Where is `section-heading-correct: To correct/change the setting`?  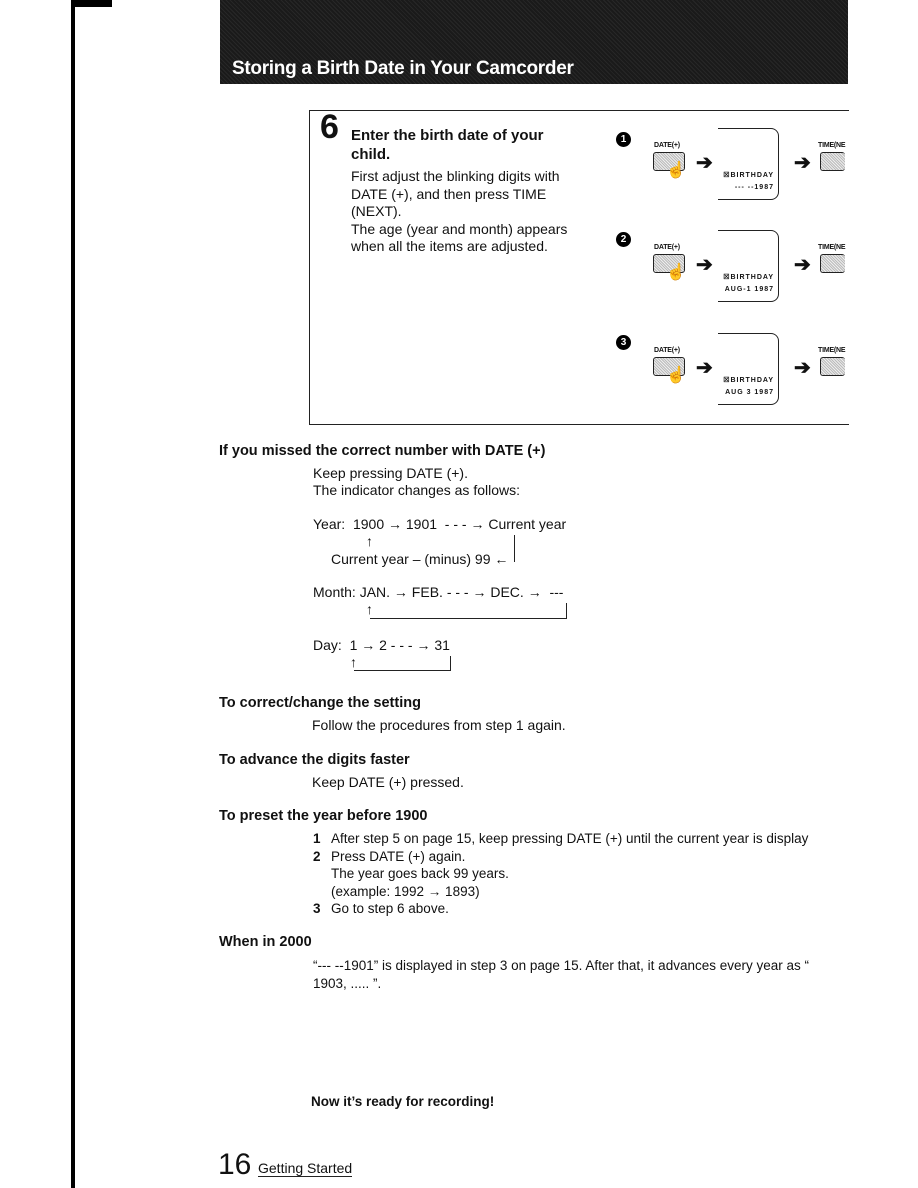 section-heading-correct: To correct/change the setting is located at coordinates (320, 703).